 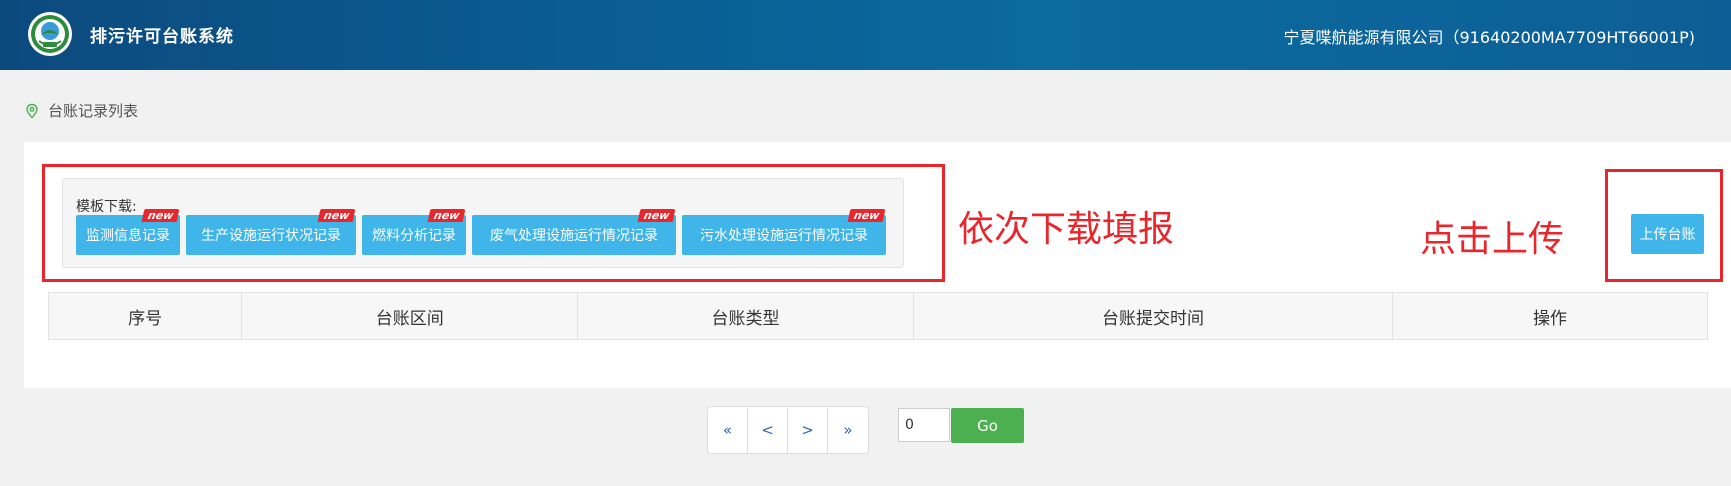 I want to click on breadcrumb: 台账记录列表, so click(x=81, y=110).